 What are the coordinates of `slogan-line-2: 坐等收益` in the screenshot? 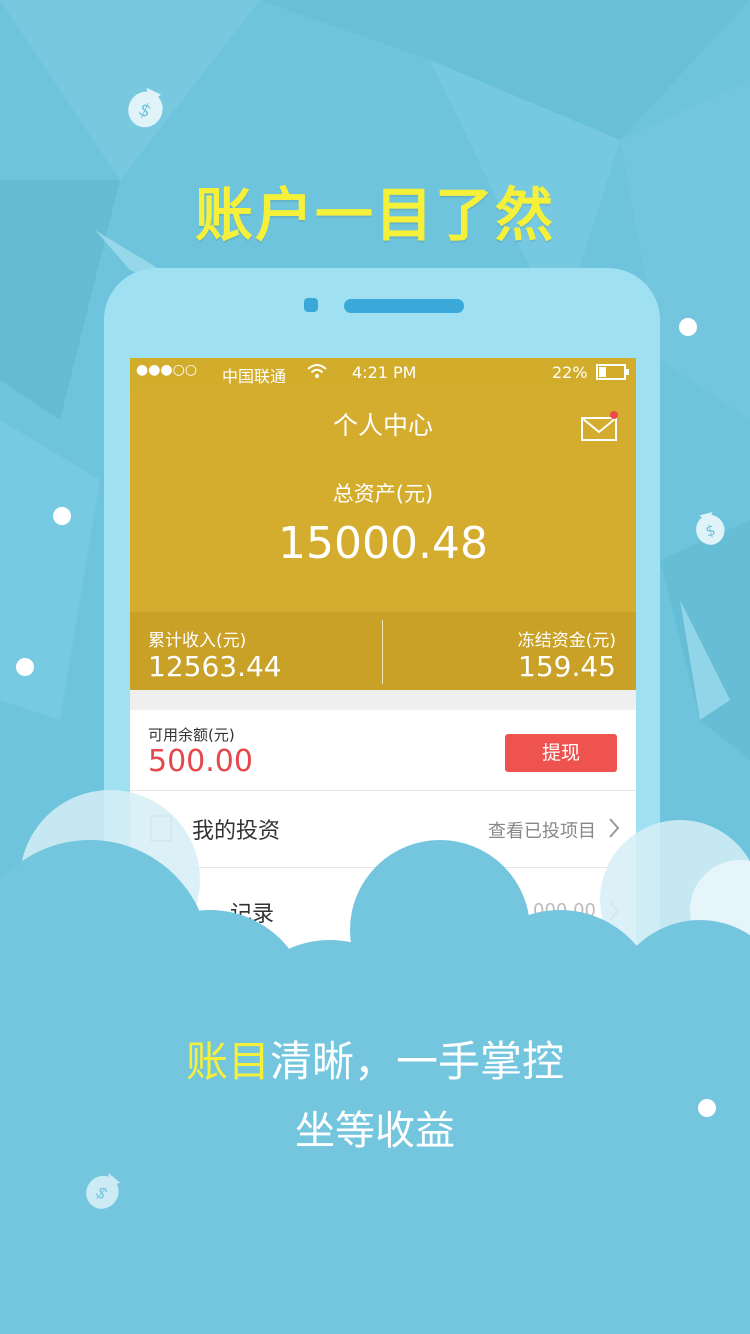 It's located at (375, 1131).